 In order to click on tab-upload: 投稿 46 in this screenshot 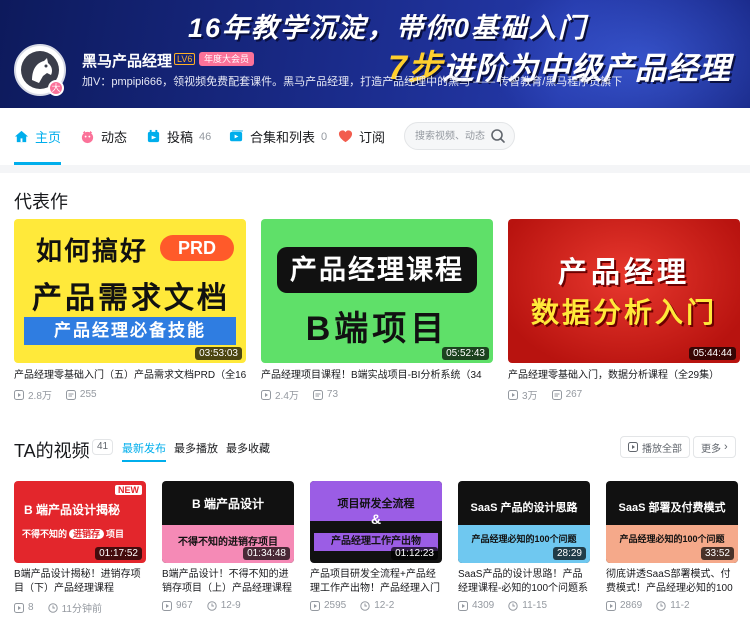, I will do `click(178, 136)`.